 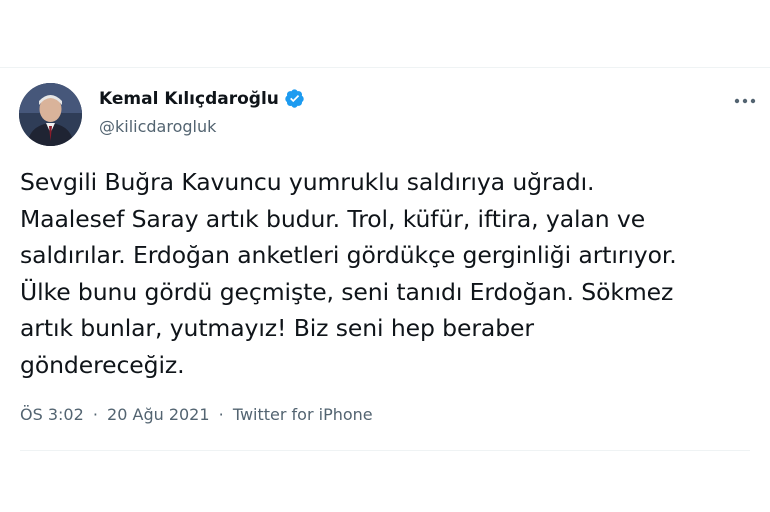 I want to click on author-display-name-row: Kemal Kılıçdaroğlu, so click(x=202, y=98).